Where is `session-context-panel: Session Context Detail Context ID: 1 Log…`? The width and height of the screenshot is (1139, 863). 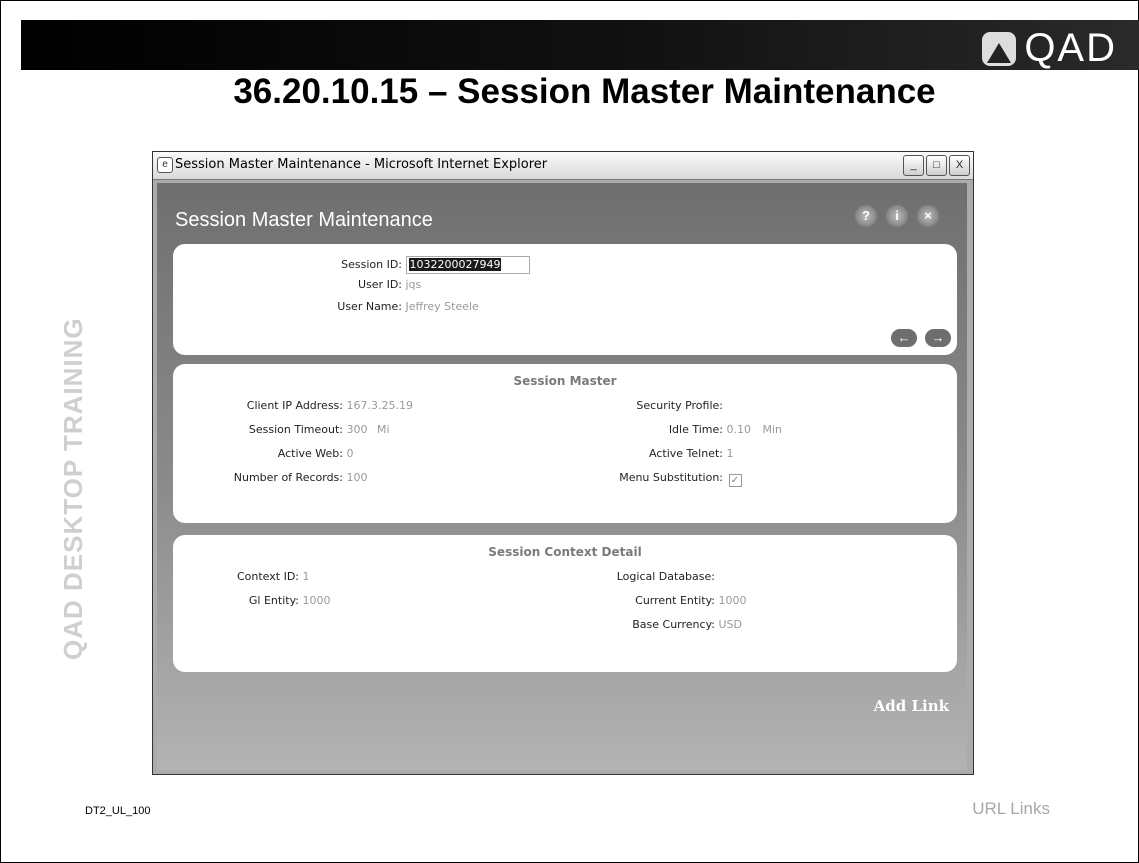
session-context-panel: Session Context Detail Context ID: 1 Log… is located at coordinates (565, 603).